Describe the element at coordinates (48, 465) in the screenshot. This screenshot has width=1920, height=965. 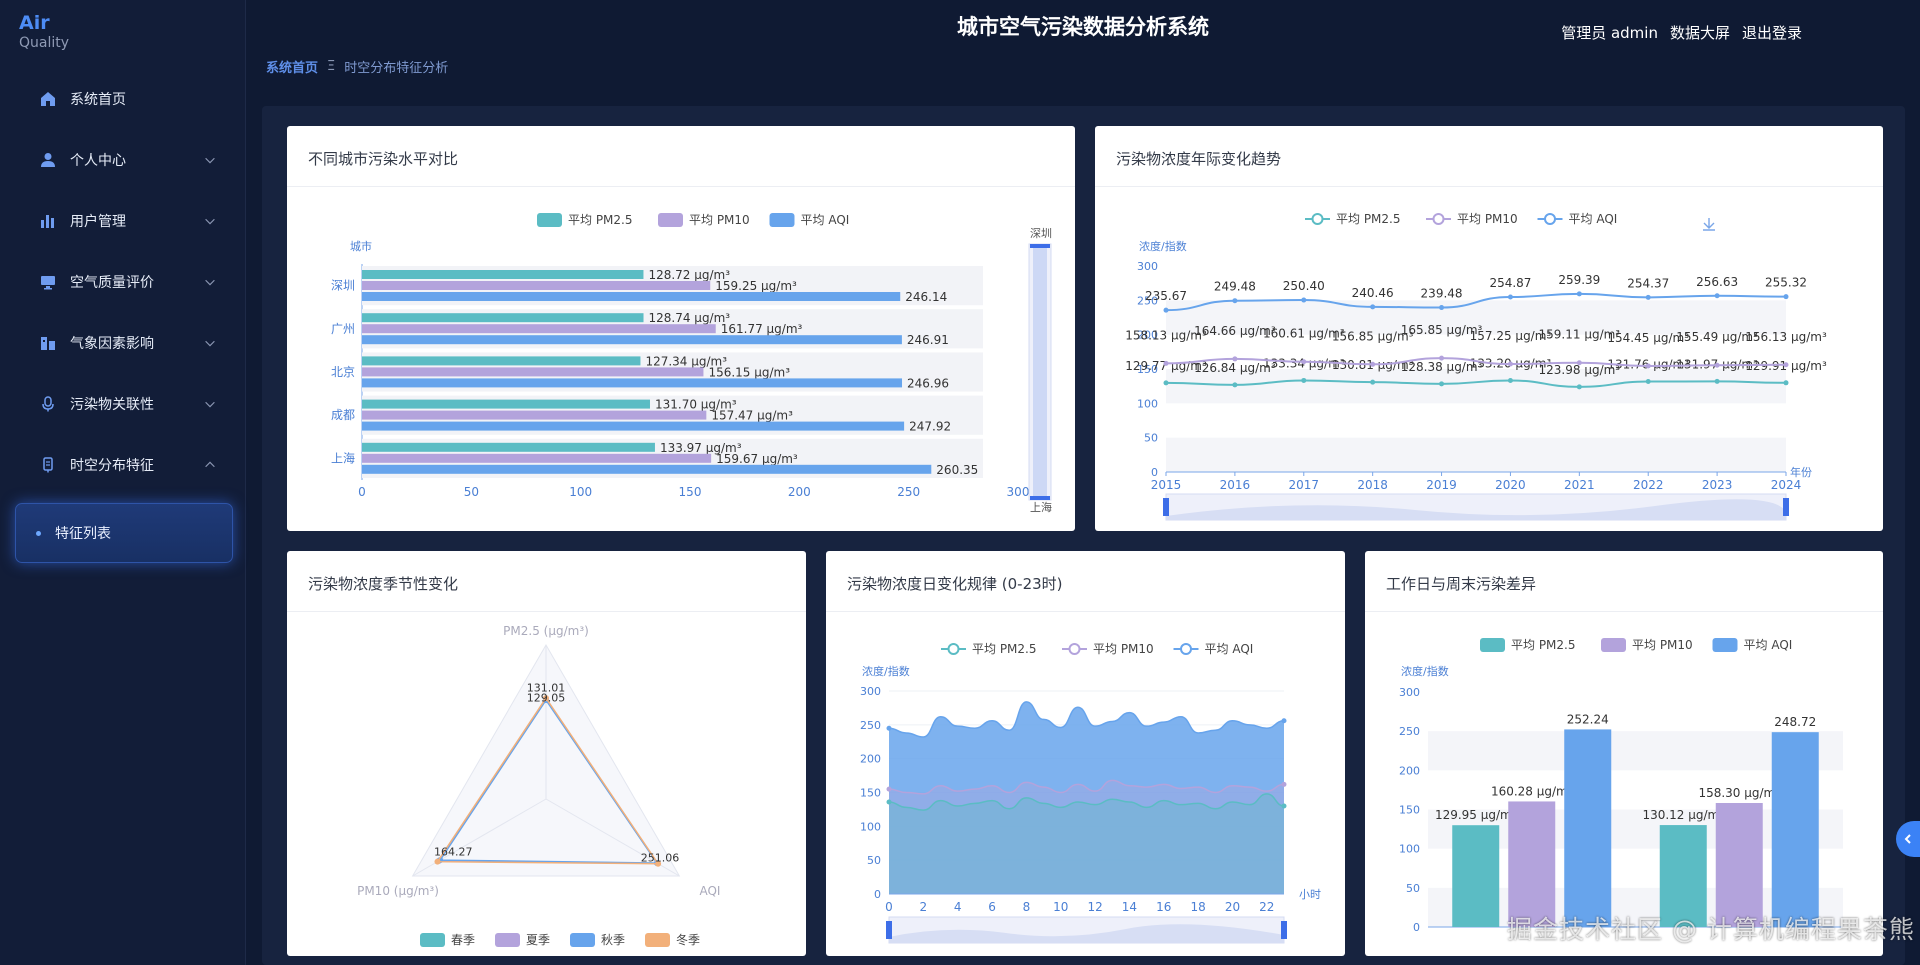
I see `device-icon` at that location.